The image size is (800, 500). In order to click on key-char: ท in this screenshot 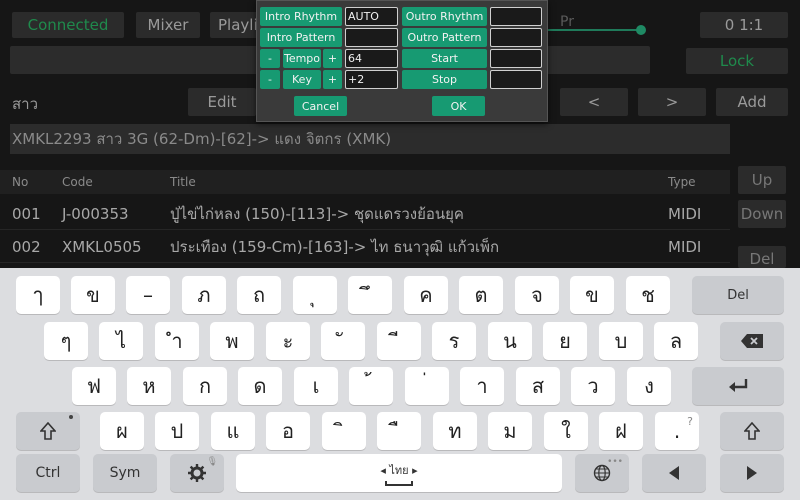, I will do `click(455, 431)`.